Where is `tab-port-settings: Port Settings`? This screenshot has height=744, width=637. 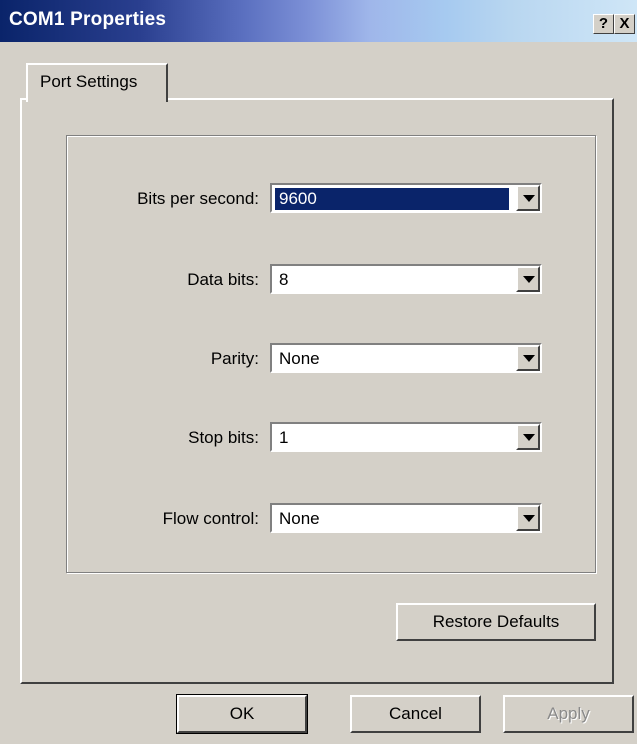
tab-port-settings: Port Settings is located at coordinates (97, 82).